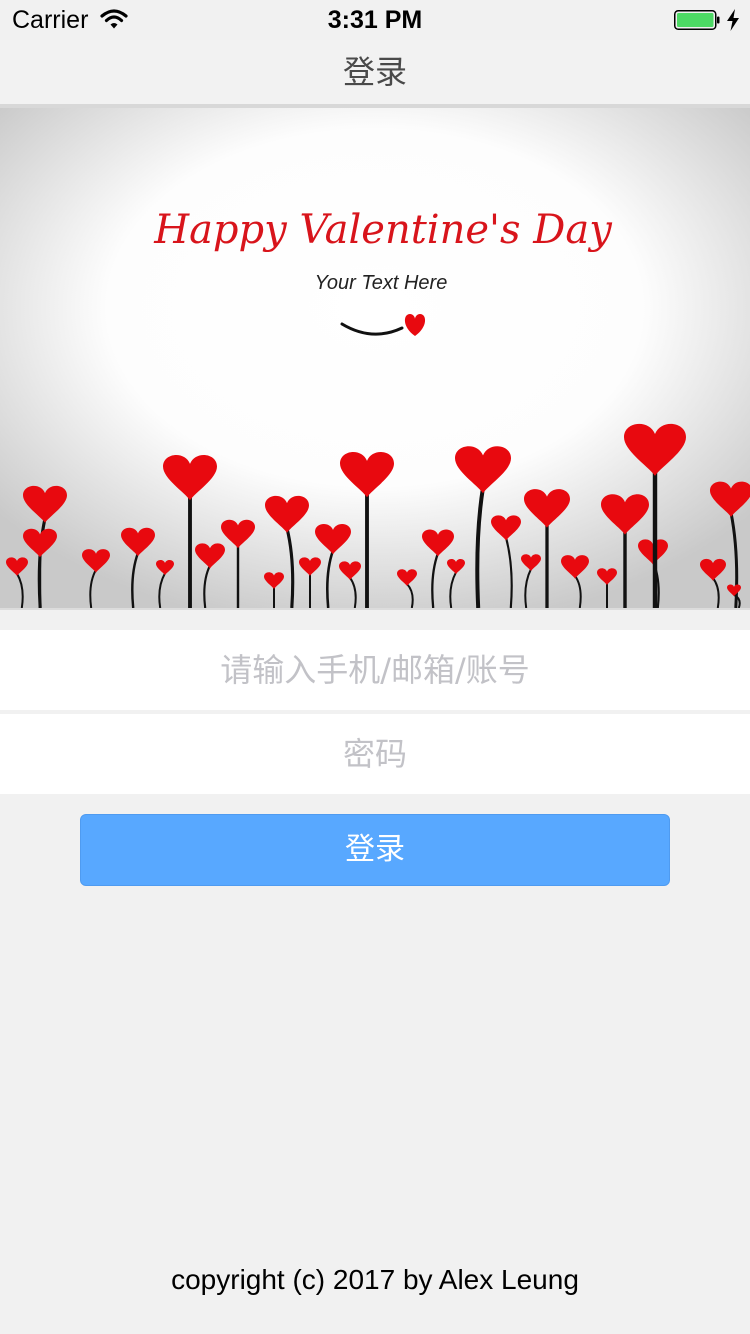  I want to click on page-title: 登录, so click(374, 72).